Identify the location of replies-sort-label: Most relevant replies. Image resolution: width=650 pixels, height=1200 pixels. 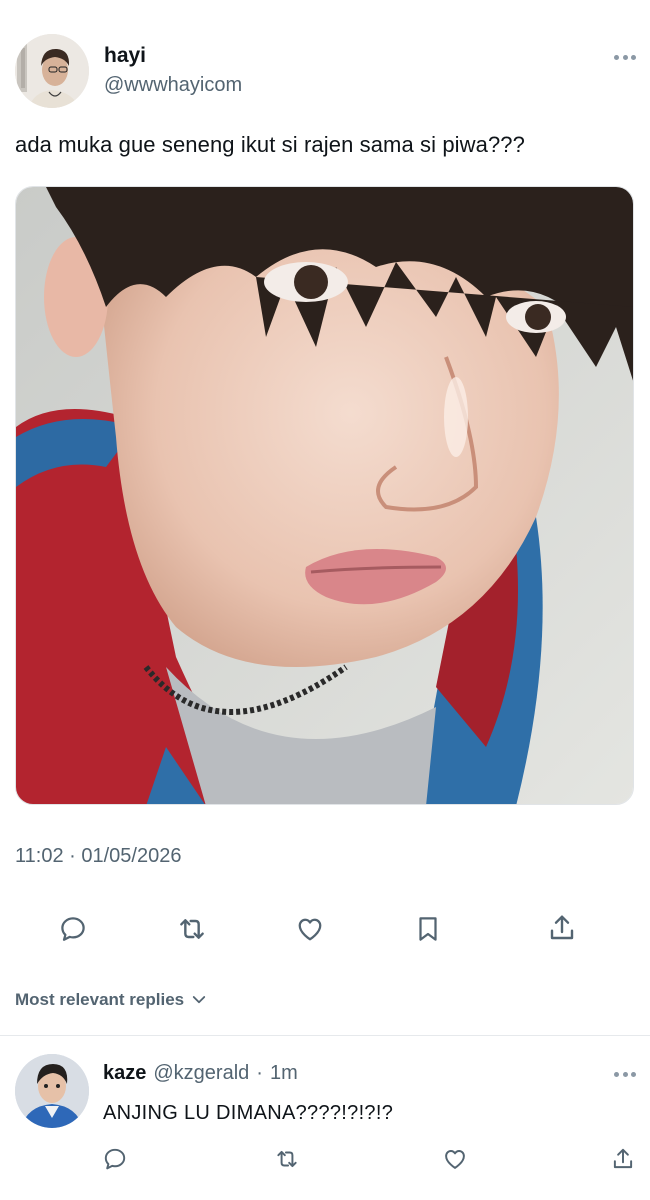
(100, 999).